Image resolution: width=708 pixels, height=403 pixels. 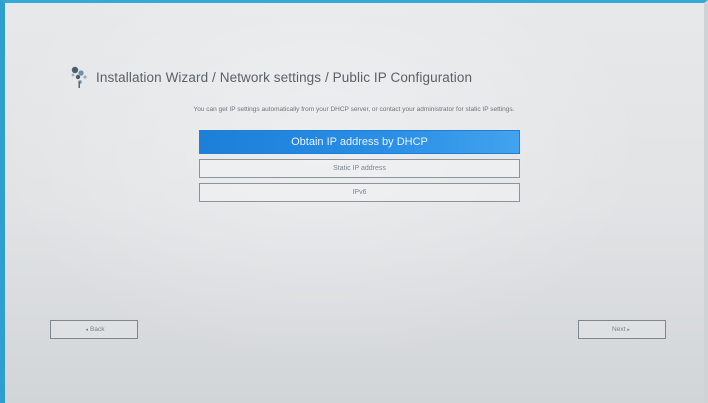 I want to click on static-ip-option-button: Static IP address, so click(x=359, y=168).